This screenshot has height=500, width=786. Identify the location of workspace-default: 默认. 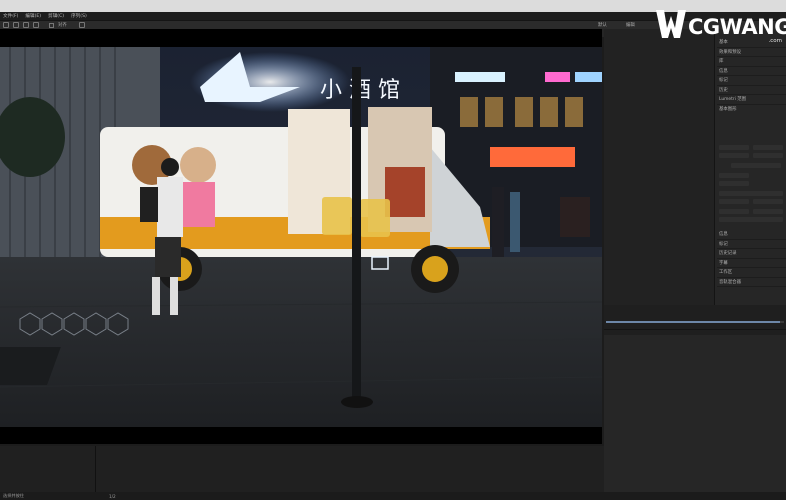
(602, 25).